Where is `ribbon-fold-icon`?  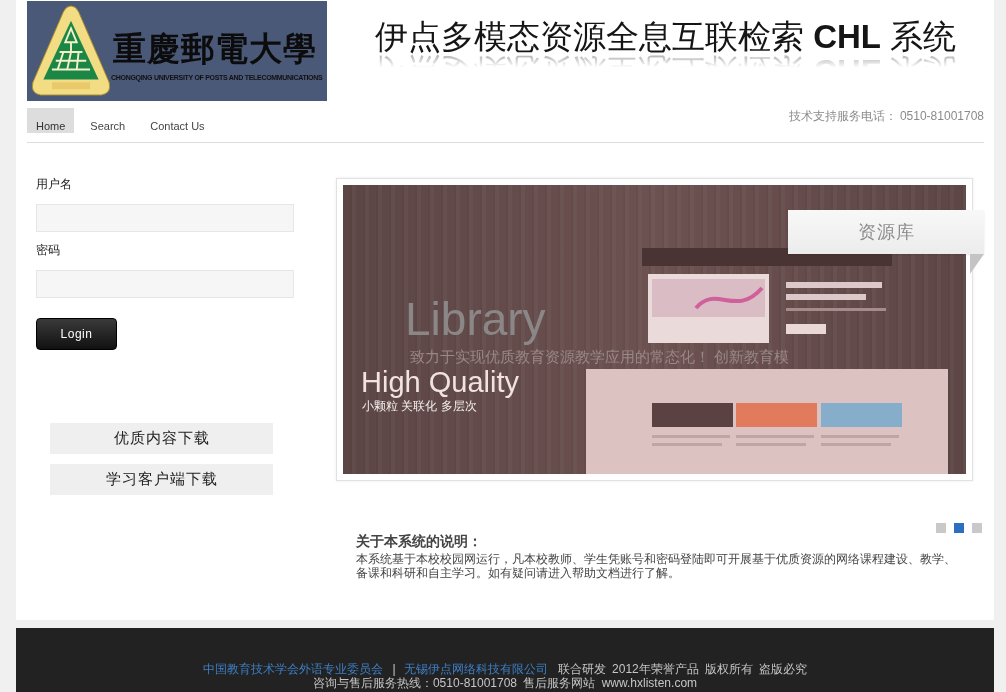
ribbon-fold-icon is located at coordinates (977, 264).